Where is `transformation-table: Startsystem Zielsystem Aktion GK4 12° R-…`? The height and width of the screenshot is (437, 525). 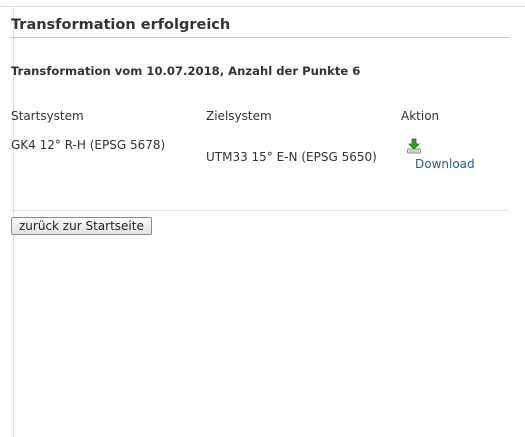
transformation-table: Startsystem Zielsystem Aktion GK4 12° R-… is located at coordinates (260, 137).